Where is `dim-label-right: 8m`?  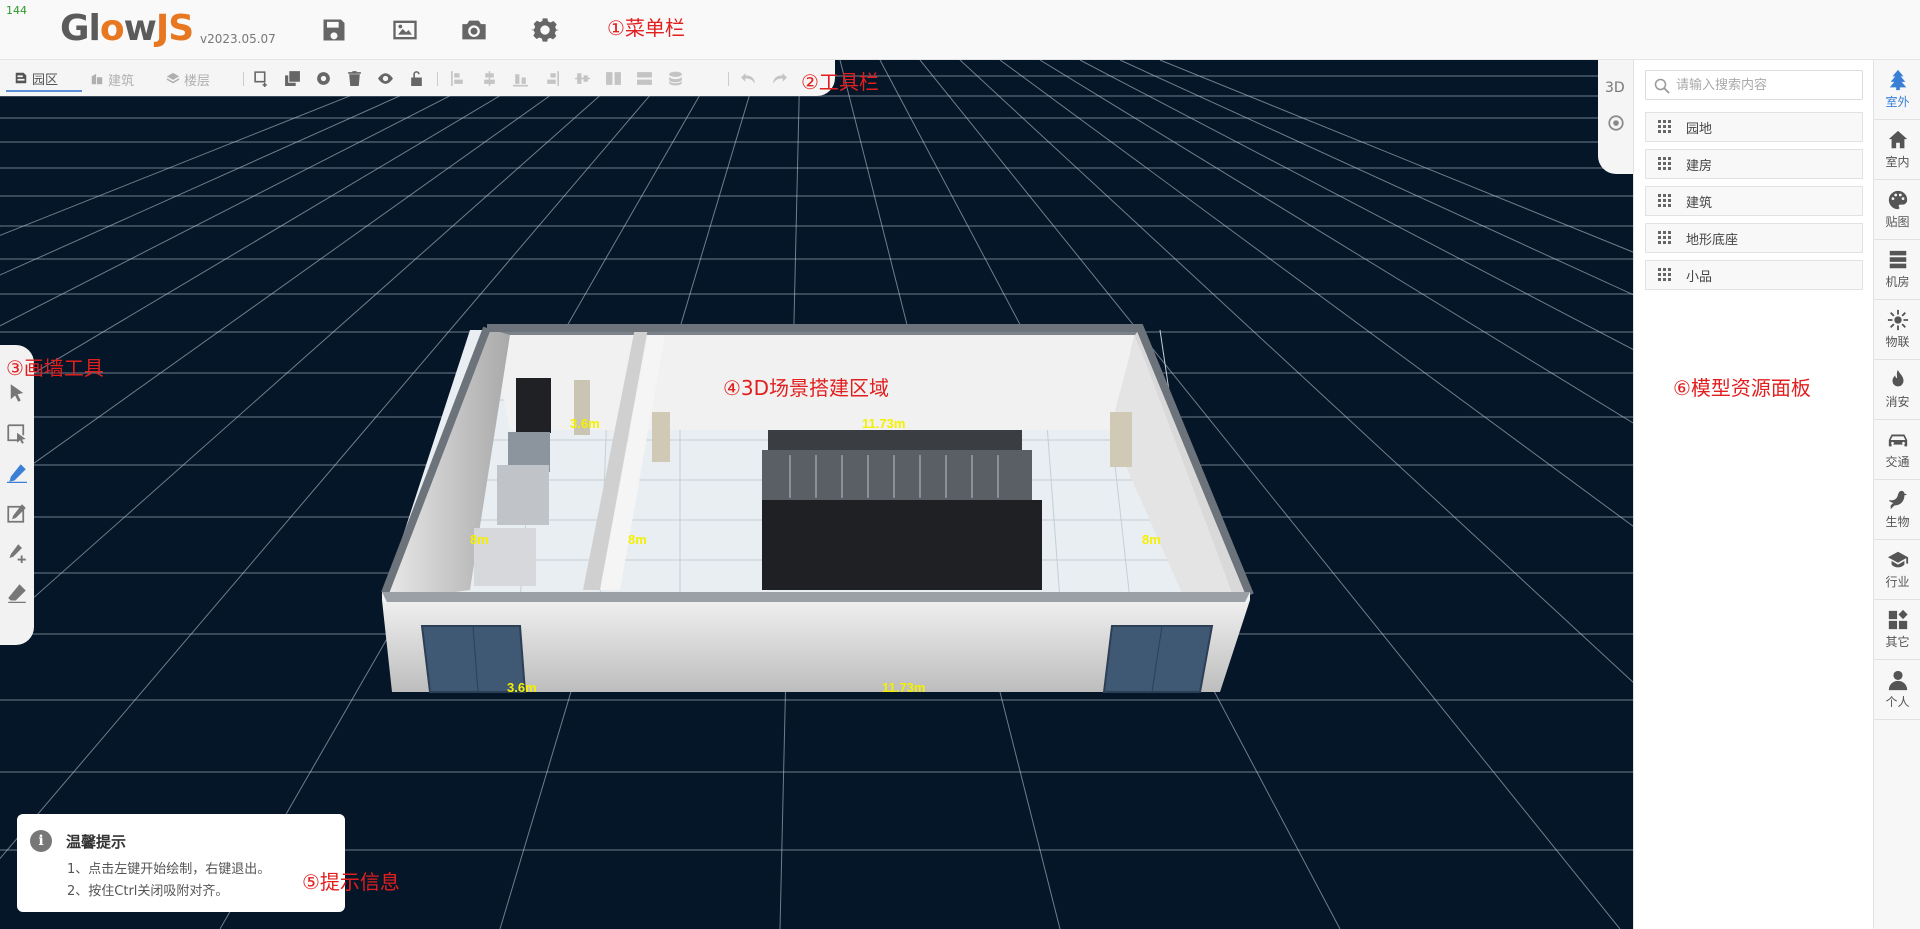
dim-label-right: 8m is located at coordinates (1151, 539).